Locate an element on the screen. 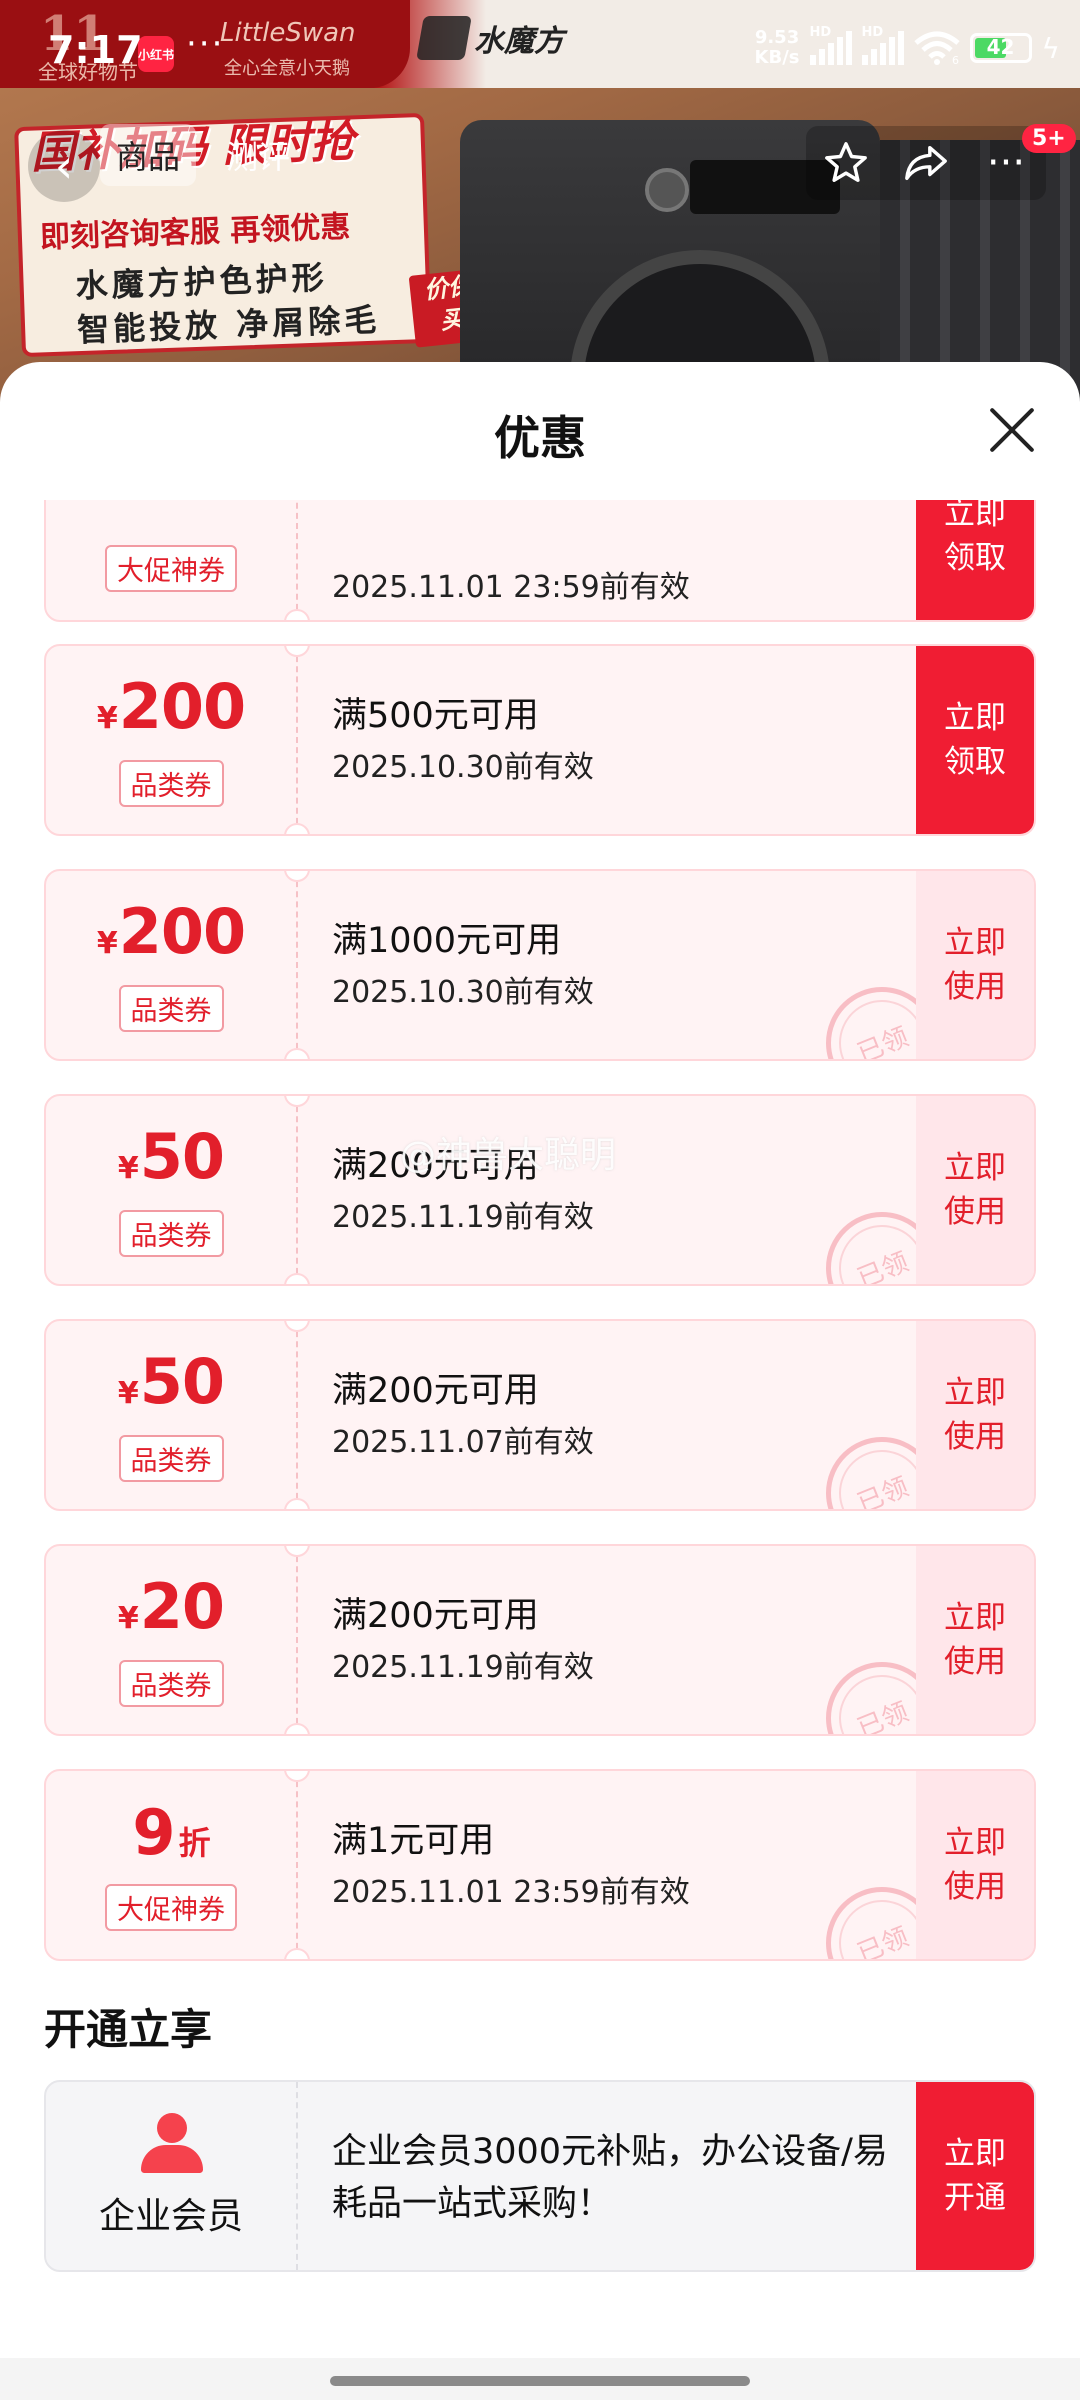 The image size is (1080, 2400). coupon-info: 满200元可用 2025.11.07前有效 is located at coordinates (463, 1415).